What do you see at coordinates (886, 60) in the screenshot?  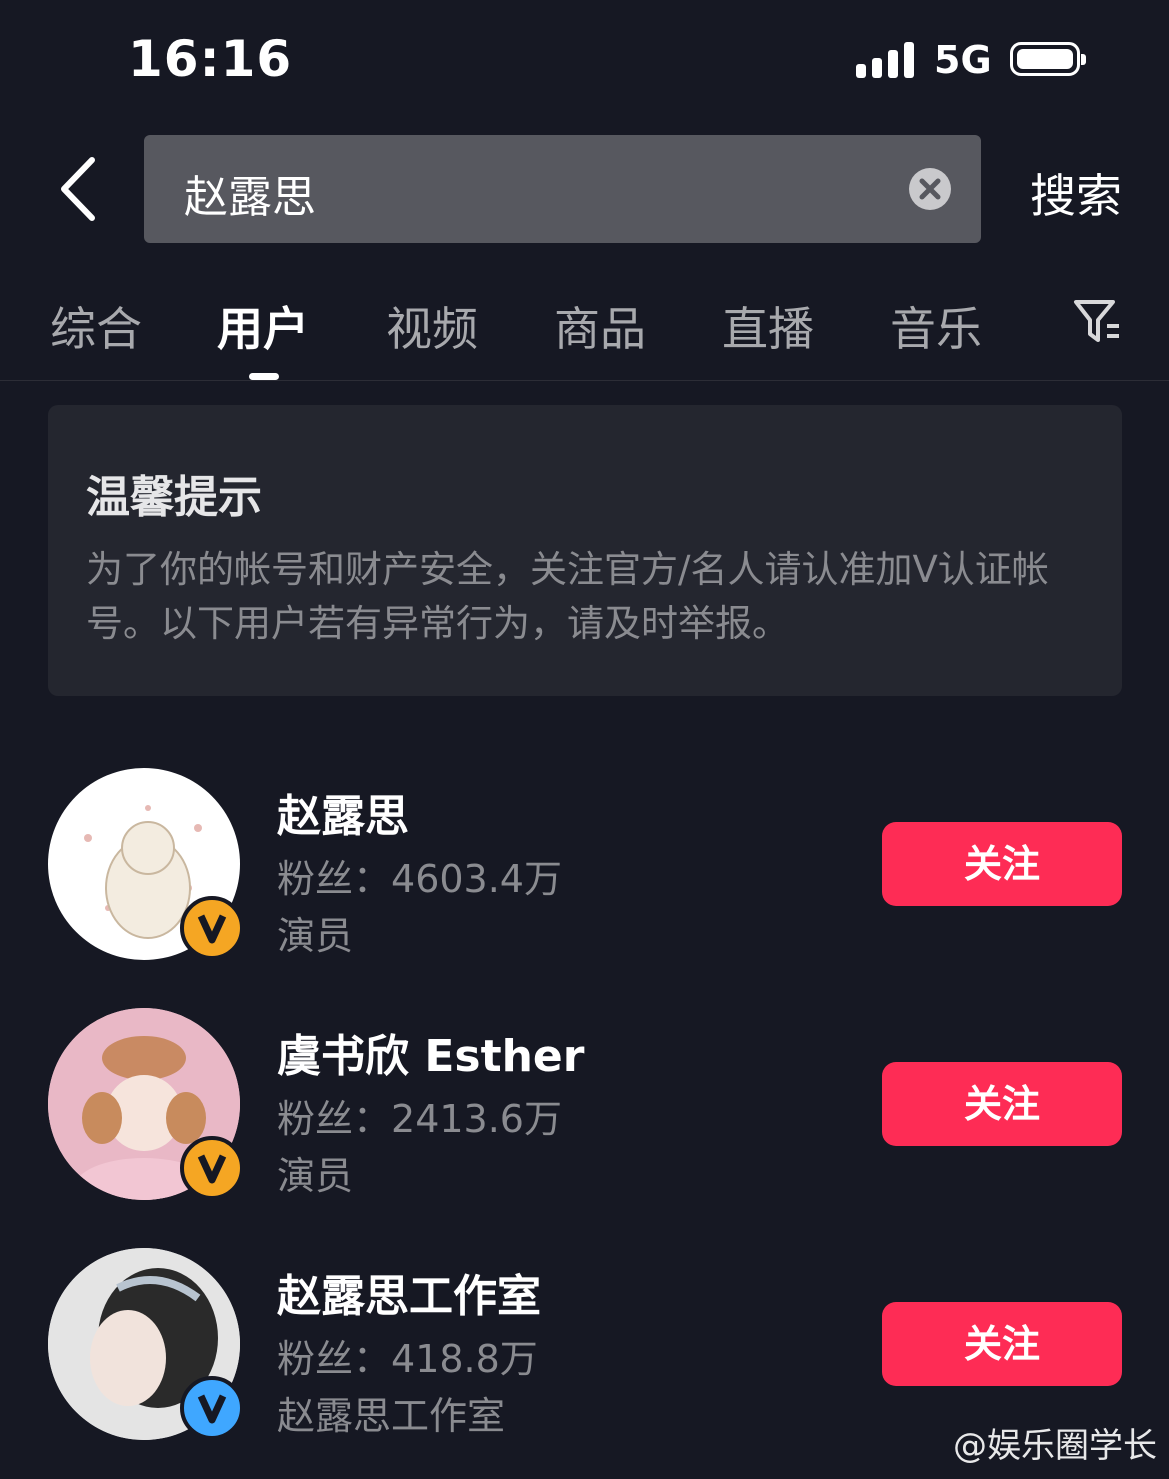 I see `signal-icon` at bounding box center [886, 60].